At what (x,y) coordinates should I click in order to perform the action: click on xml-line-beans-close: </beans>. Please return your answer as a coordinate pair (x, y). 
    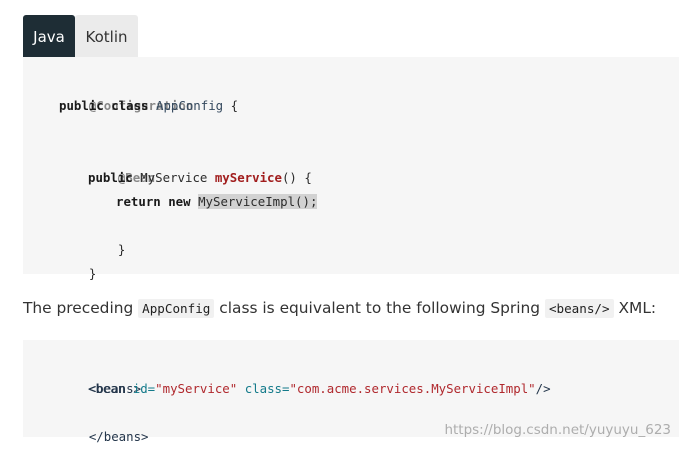
    Looking at the image, I should click on (104, 422).